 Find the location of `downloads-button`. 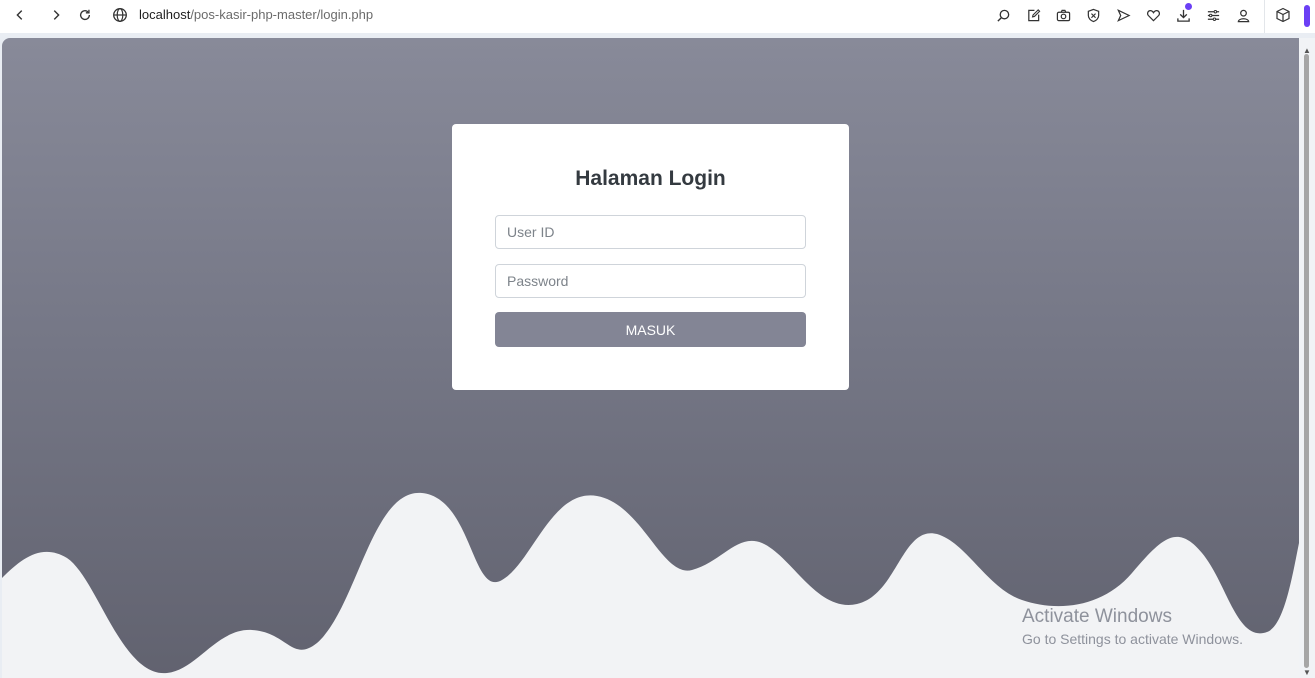

downloads-button is located at coordinates (1183, 14).